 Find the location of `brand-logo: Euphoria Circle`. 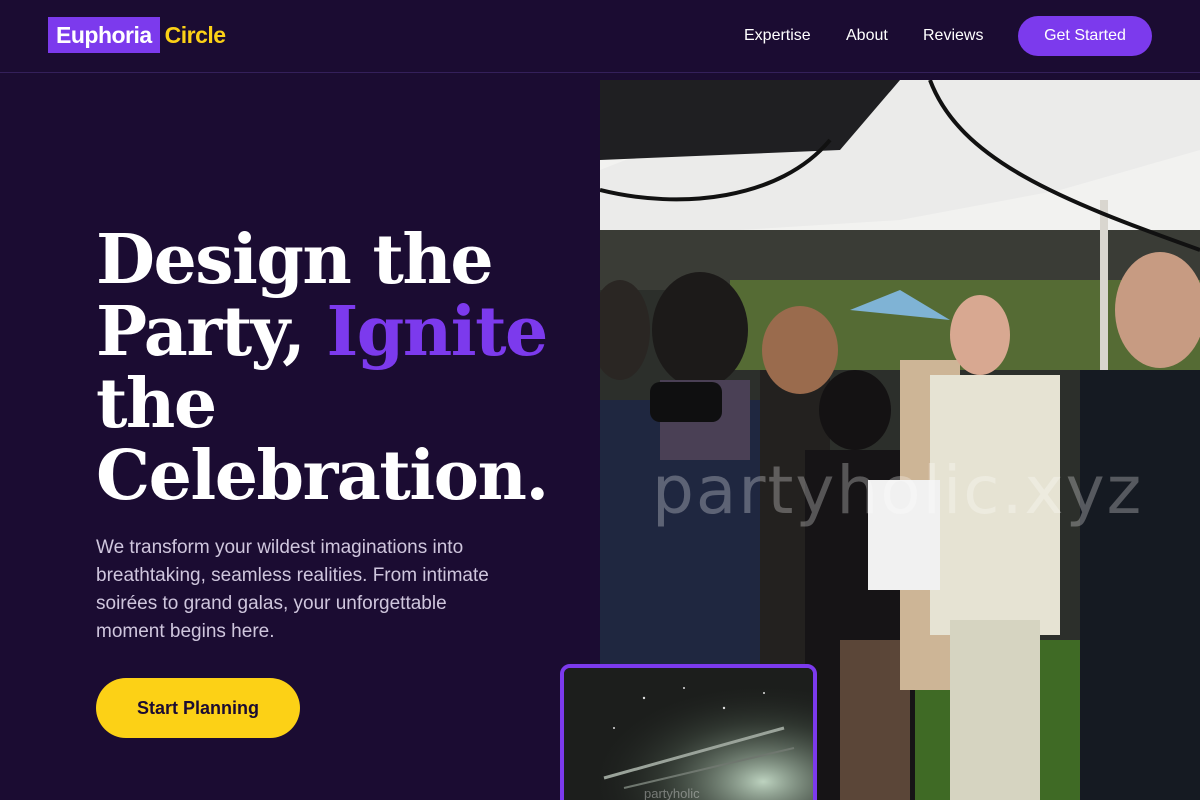

brand-logo: Euphoria Circle is located at coordinates (137, 35).